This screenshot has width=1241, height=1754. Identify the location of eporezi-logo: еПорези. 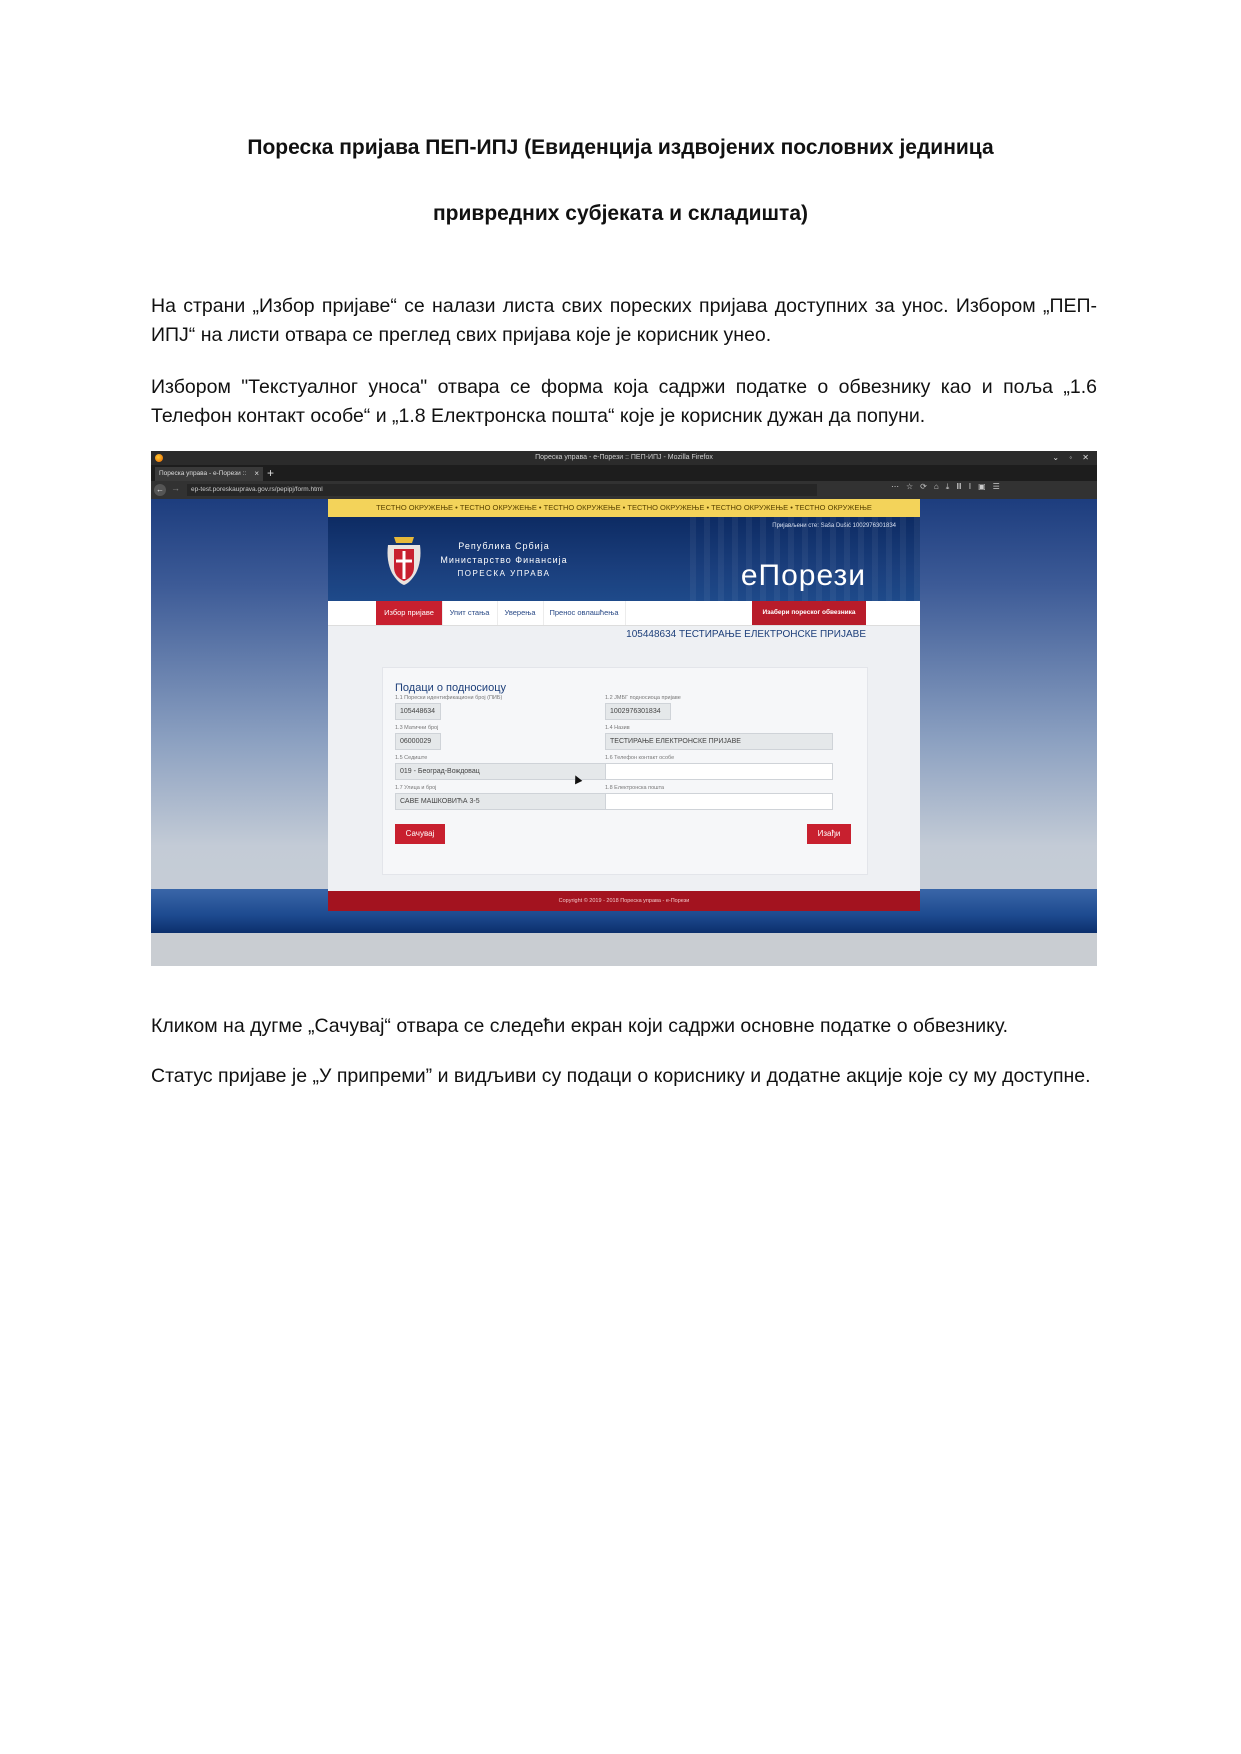
(803, 575).